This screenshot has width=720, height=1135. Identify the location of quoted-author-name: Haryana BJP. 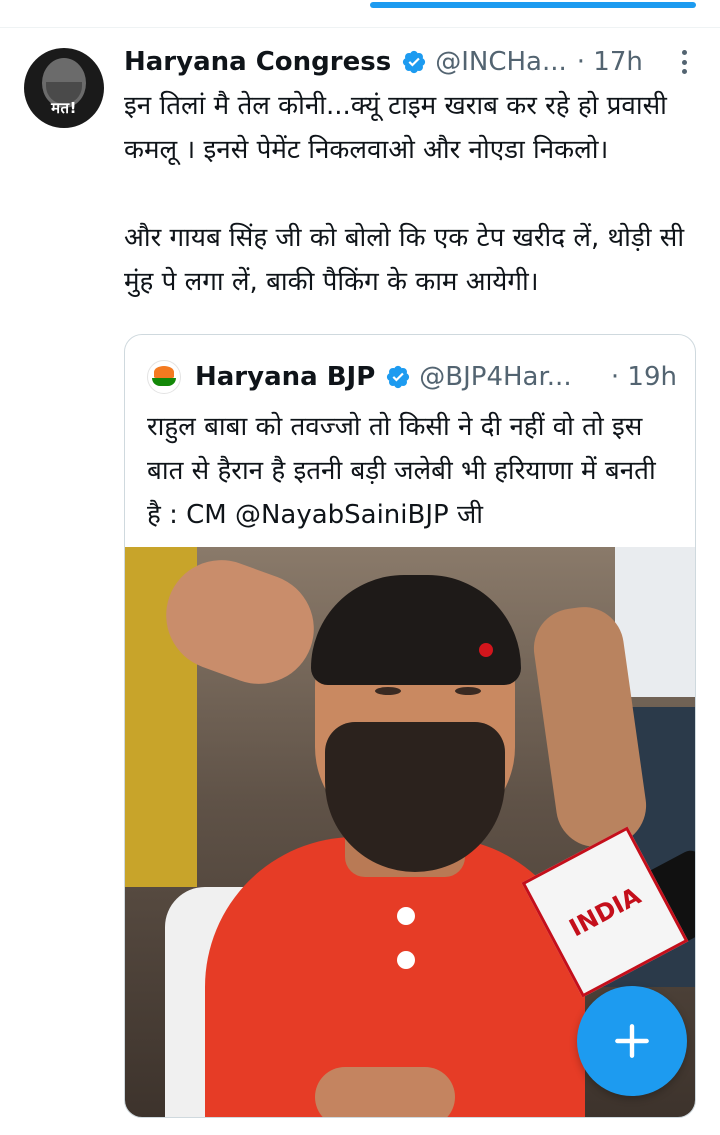
(285, 377).